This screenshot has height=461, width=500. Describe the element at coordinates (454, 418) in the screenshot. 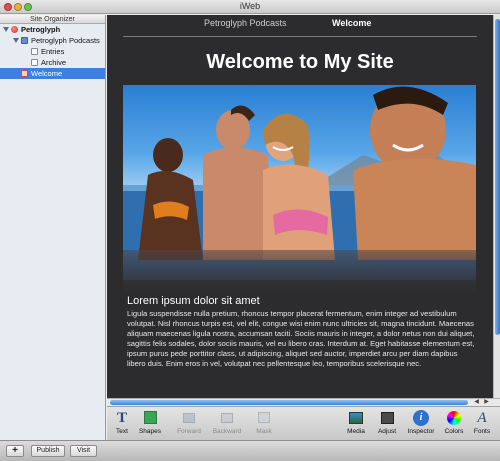

I see `color-wheel-icon` at that location.